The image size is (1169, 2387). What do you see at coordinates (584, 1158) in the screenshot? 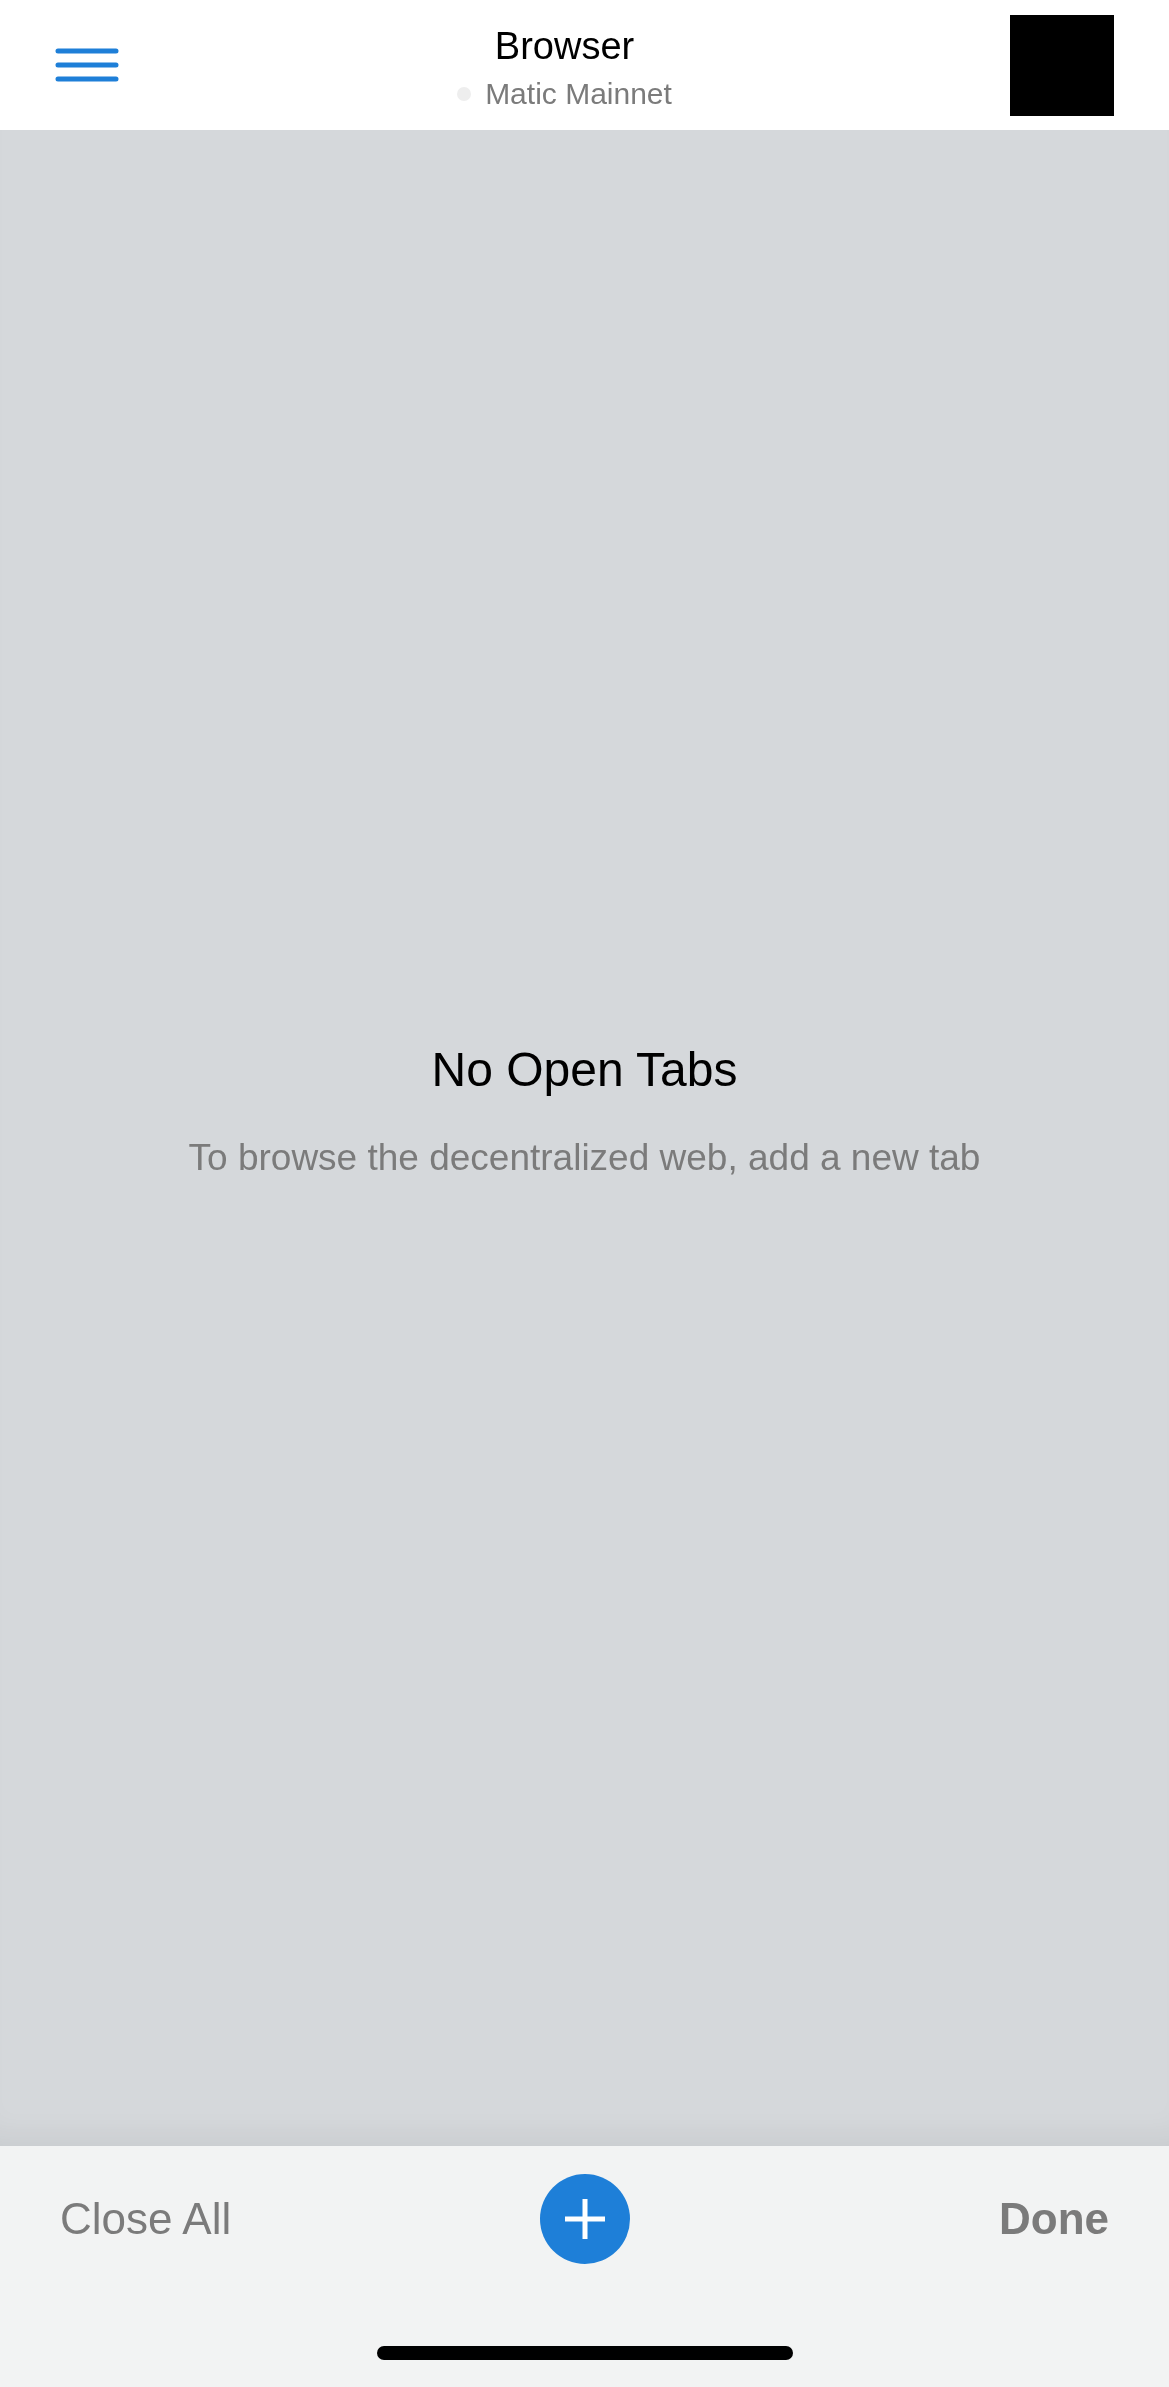
I see `empty-state-message: To browse the decentralized web, add a new tab` at bounding box center [584, 1158].